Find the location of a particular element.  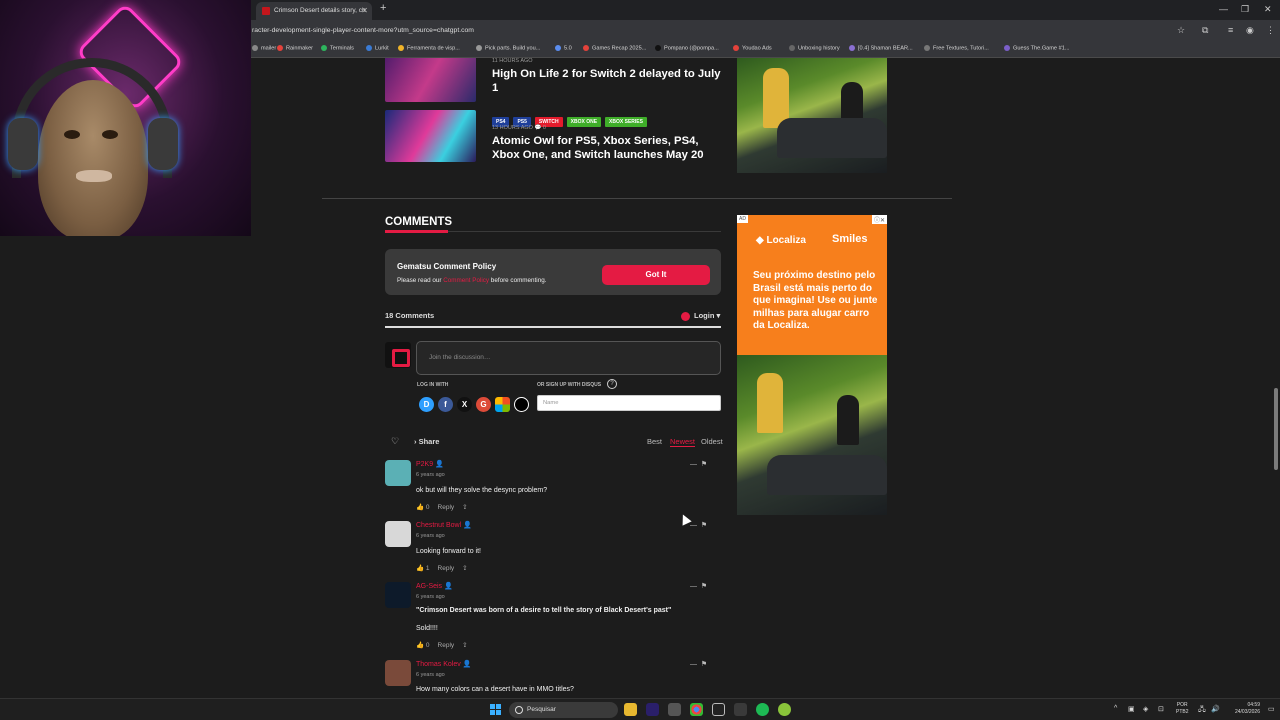

maximize-icon: ❐ is located at coordinates (1245, 9).